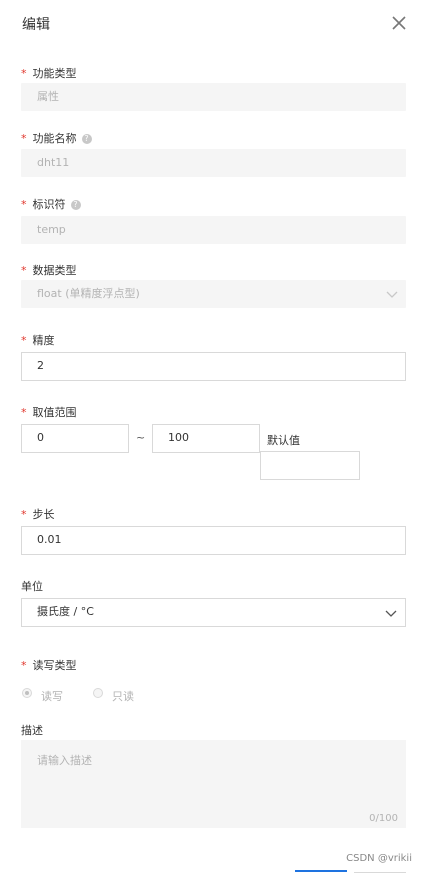  What do you see at coordinates (32, 730) in the screenshot?
I see `description-label: 描述` at bounding box center [32, 730].